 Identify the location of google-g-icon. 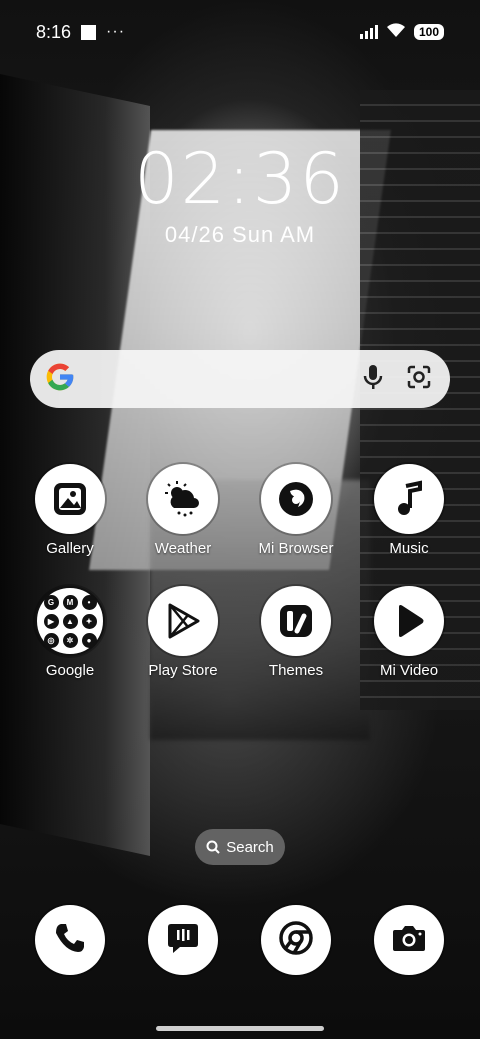
(60, 379).